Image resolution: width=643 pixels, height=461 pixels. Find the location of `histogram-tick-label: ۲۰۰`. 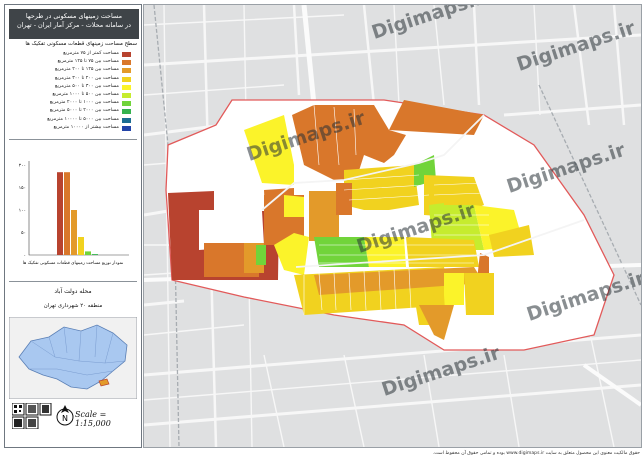

histogram-tick-label: ۲۰۰ is located at coordinates (22, 166).